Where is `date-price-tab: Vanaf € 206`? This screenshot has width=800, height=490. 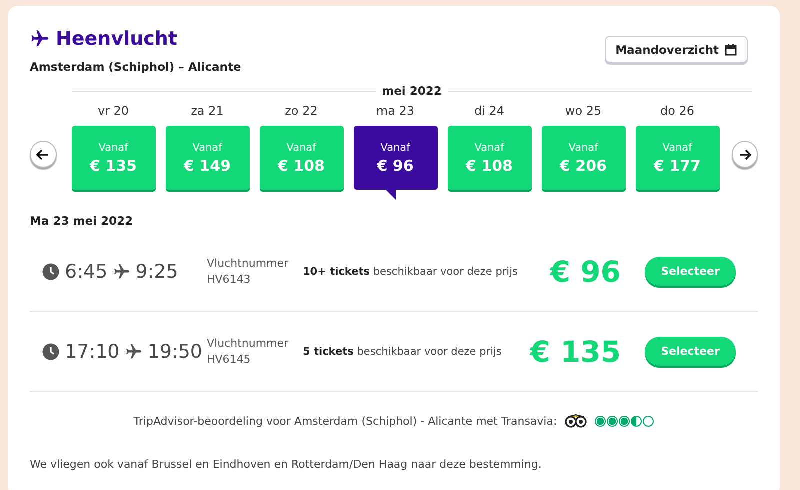 date-price-tab: Vanaf € 206 is located at coordinates (584, 158).